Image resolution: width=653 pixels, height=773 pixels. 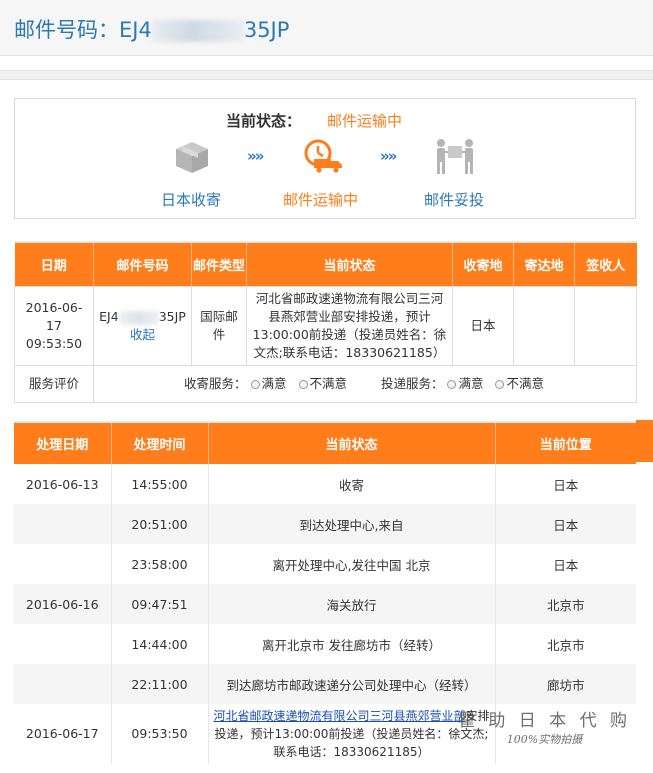 I want to click on row-time: 22:11:00, so click(x=160, y=684).